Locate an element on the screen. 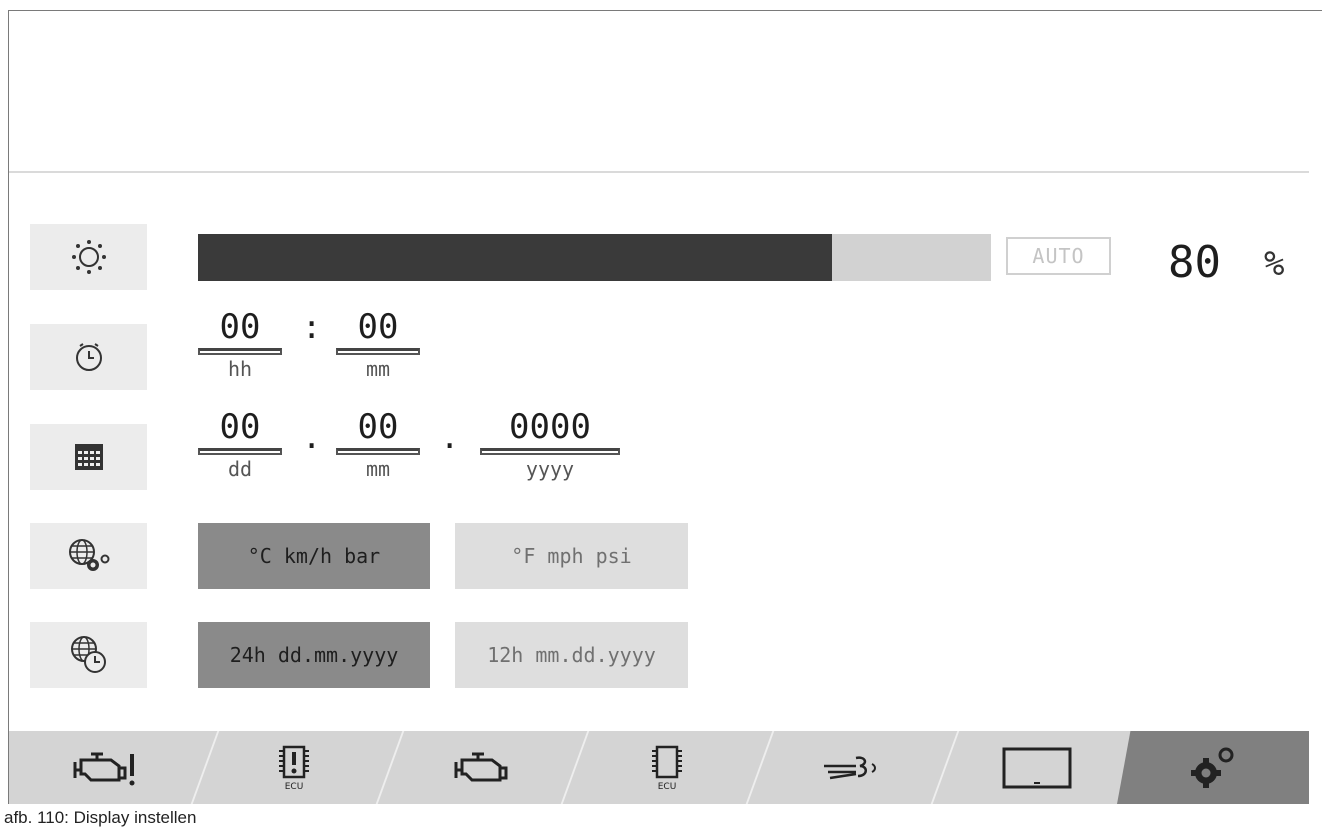 This screenshot has height=831, width=1322. year-unit-label: yyyy is located at coordinates (550, 469).